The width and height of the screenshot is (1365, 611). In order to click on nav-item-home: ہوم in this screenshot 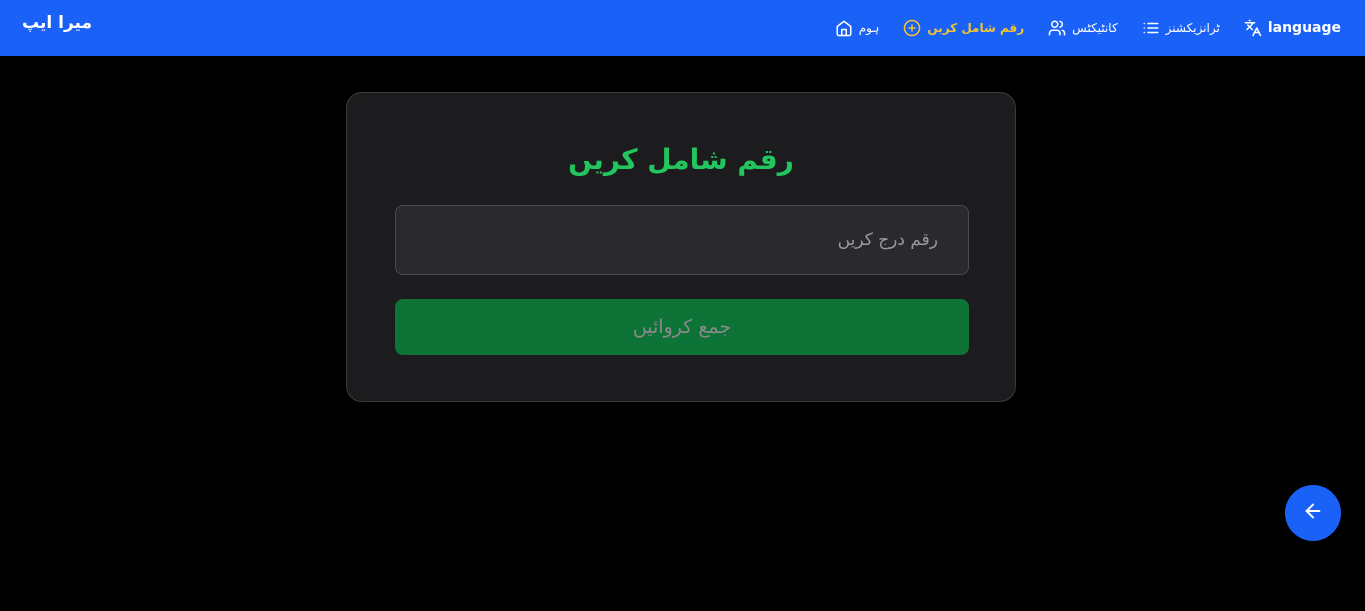, I will do `click(857, 28)`.